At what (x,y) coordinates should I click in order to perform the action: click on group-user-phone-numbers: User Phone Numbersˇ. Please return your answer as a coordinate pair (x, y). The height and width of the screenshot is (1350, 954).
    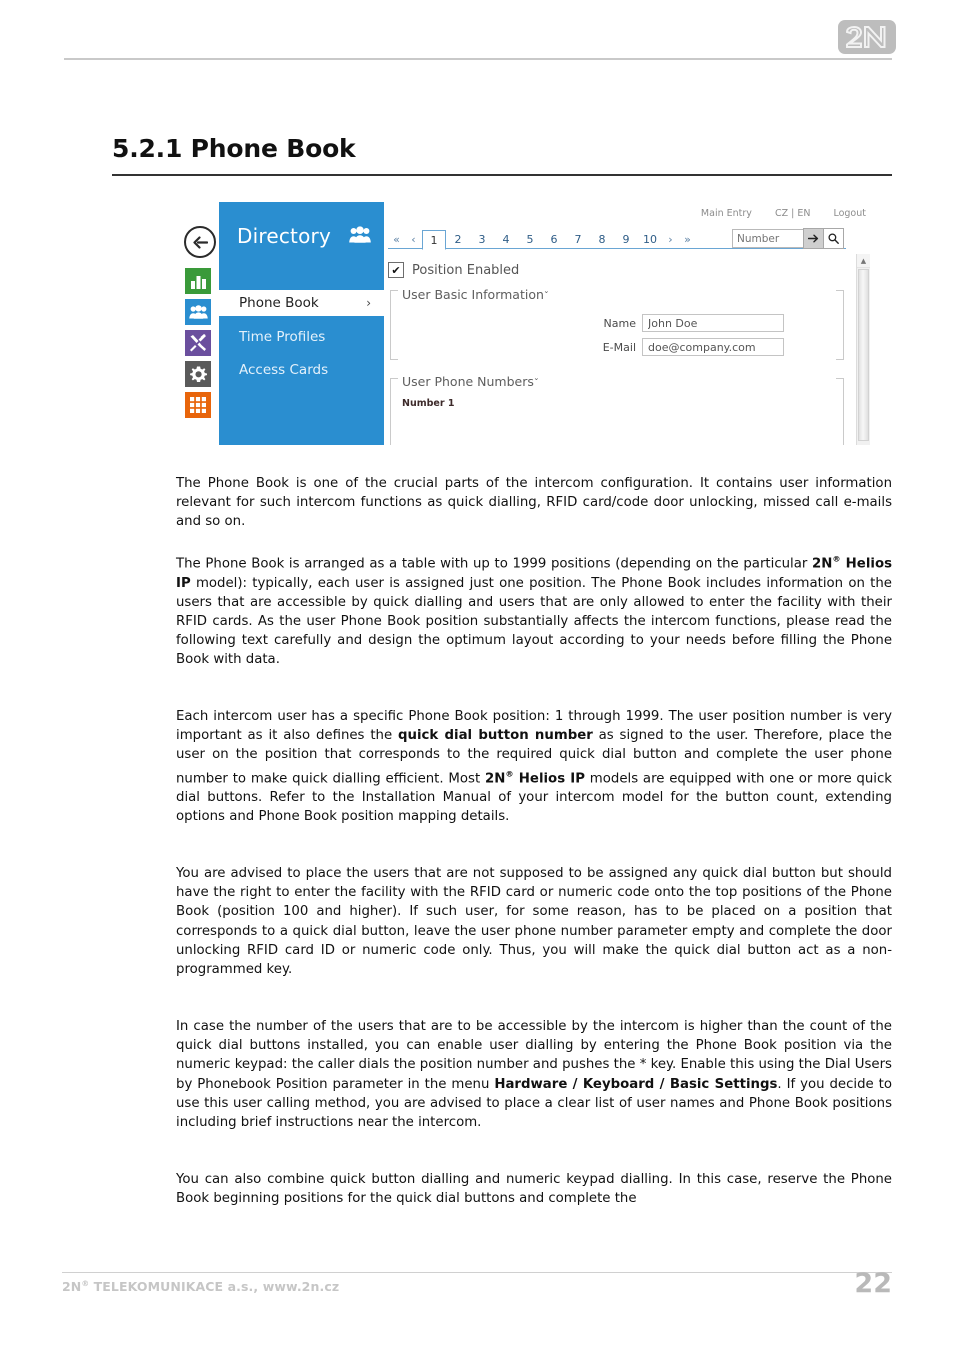
    Looking at the image, I should click on (470, 380).